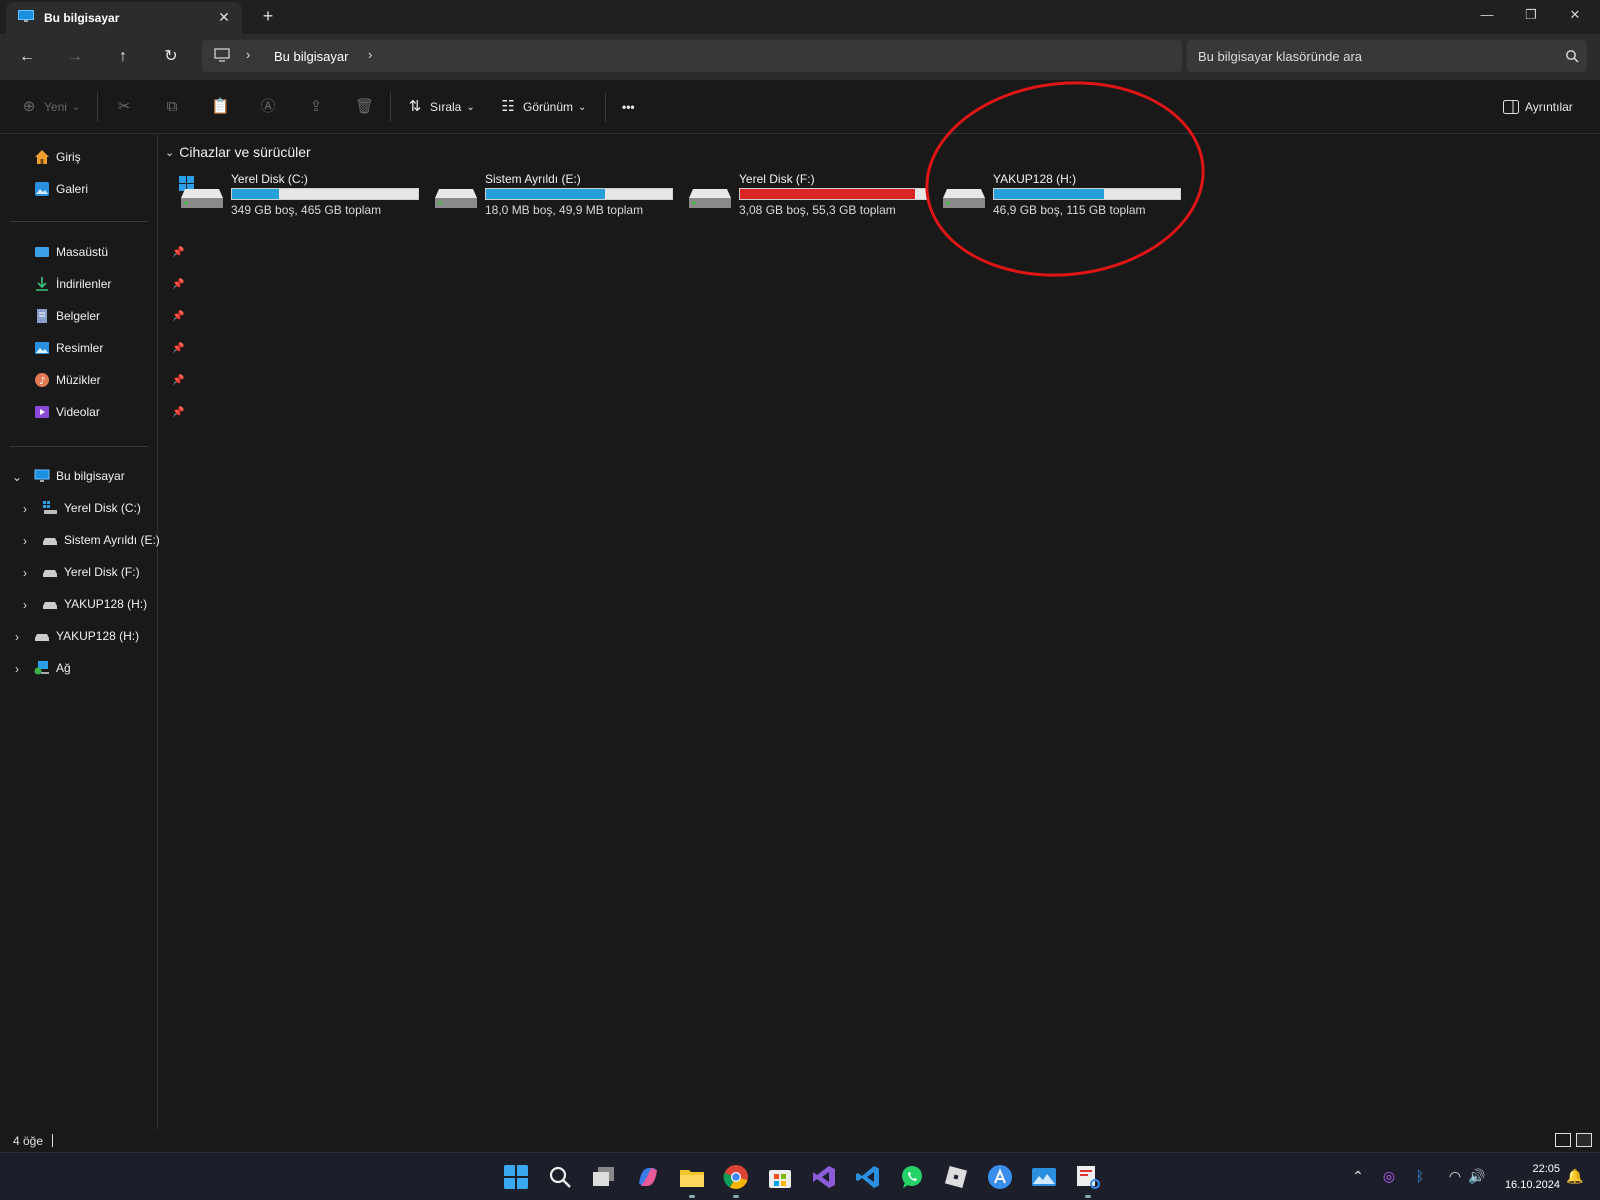 This screenshot has width=1600, height=1200. Describe the element at coordinates (268, 16) in the screenshot. I see `new-tab-button: +` at that location.